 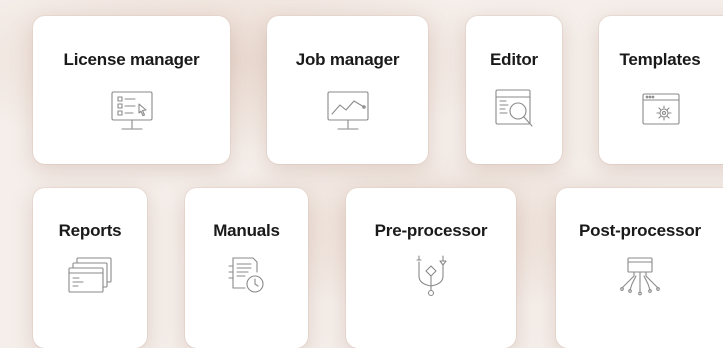 I want to click on tile-license-manager: License manager, so click(x=131, y=90).